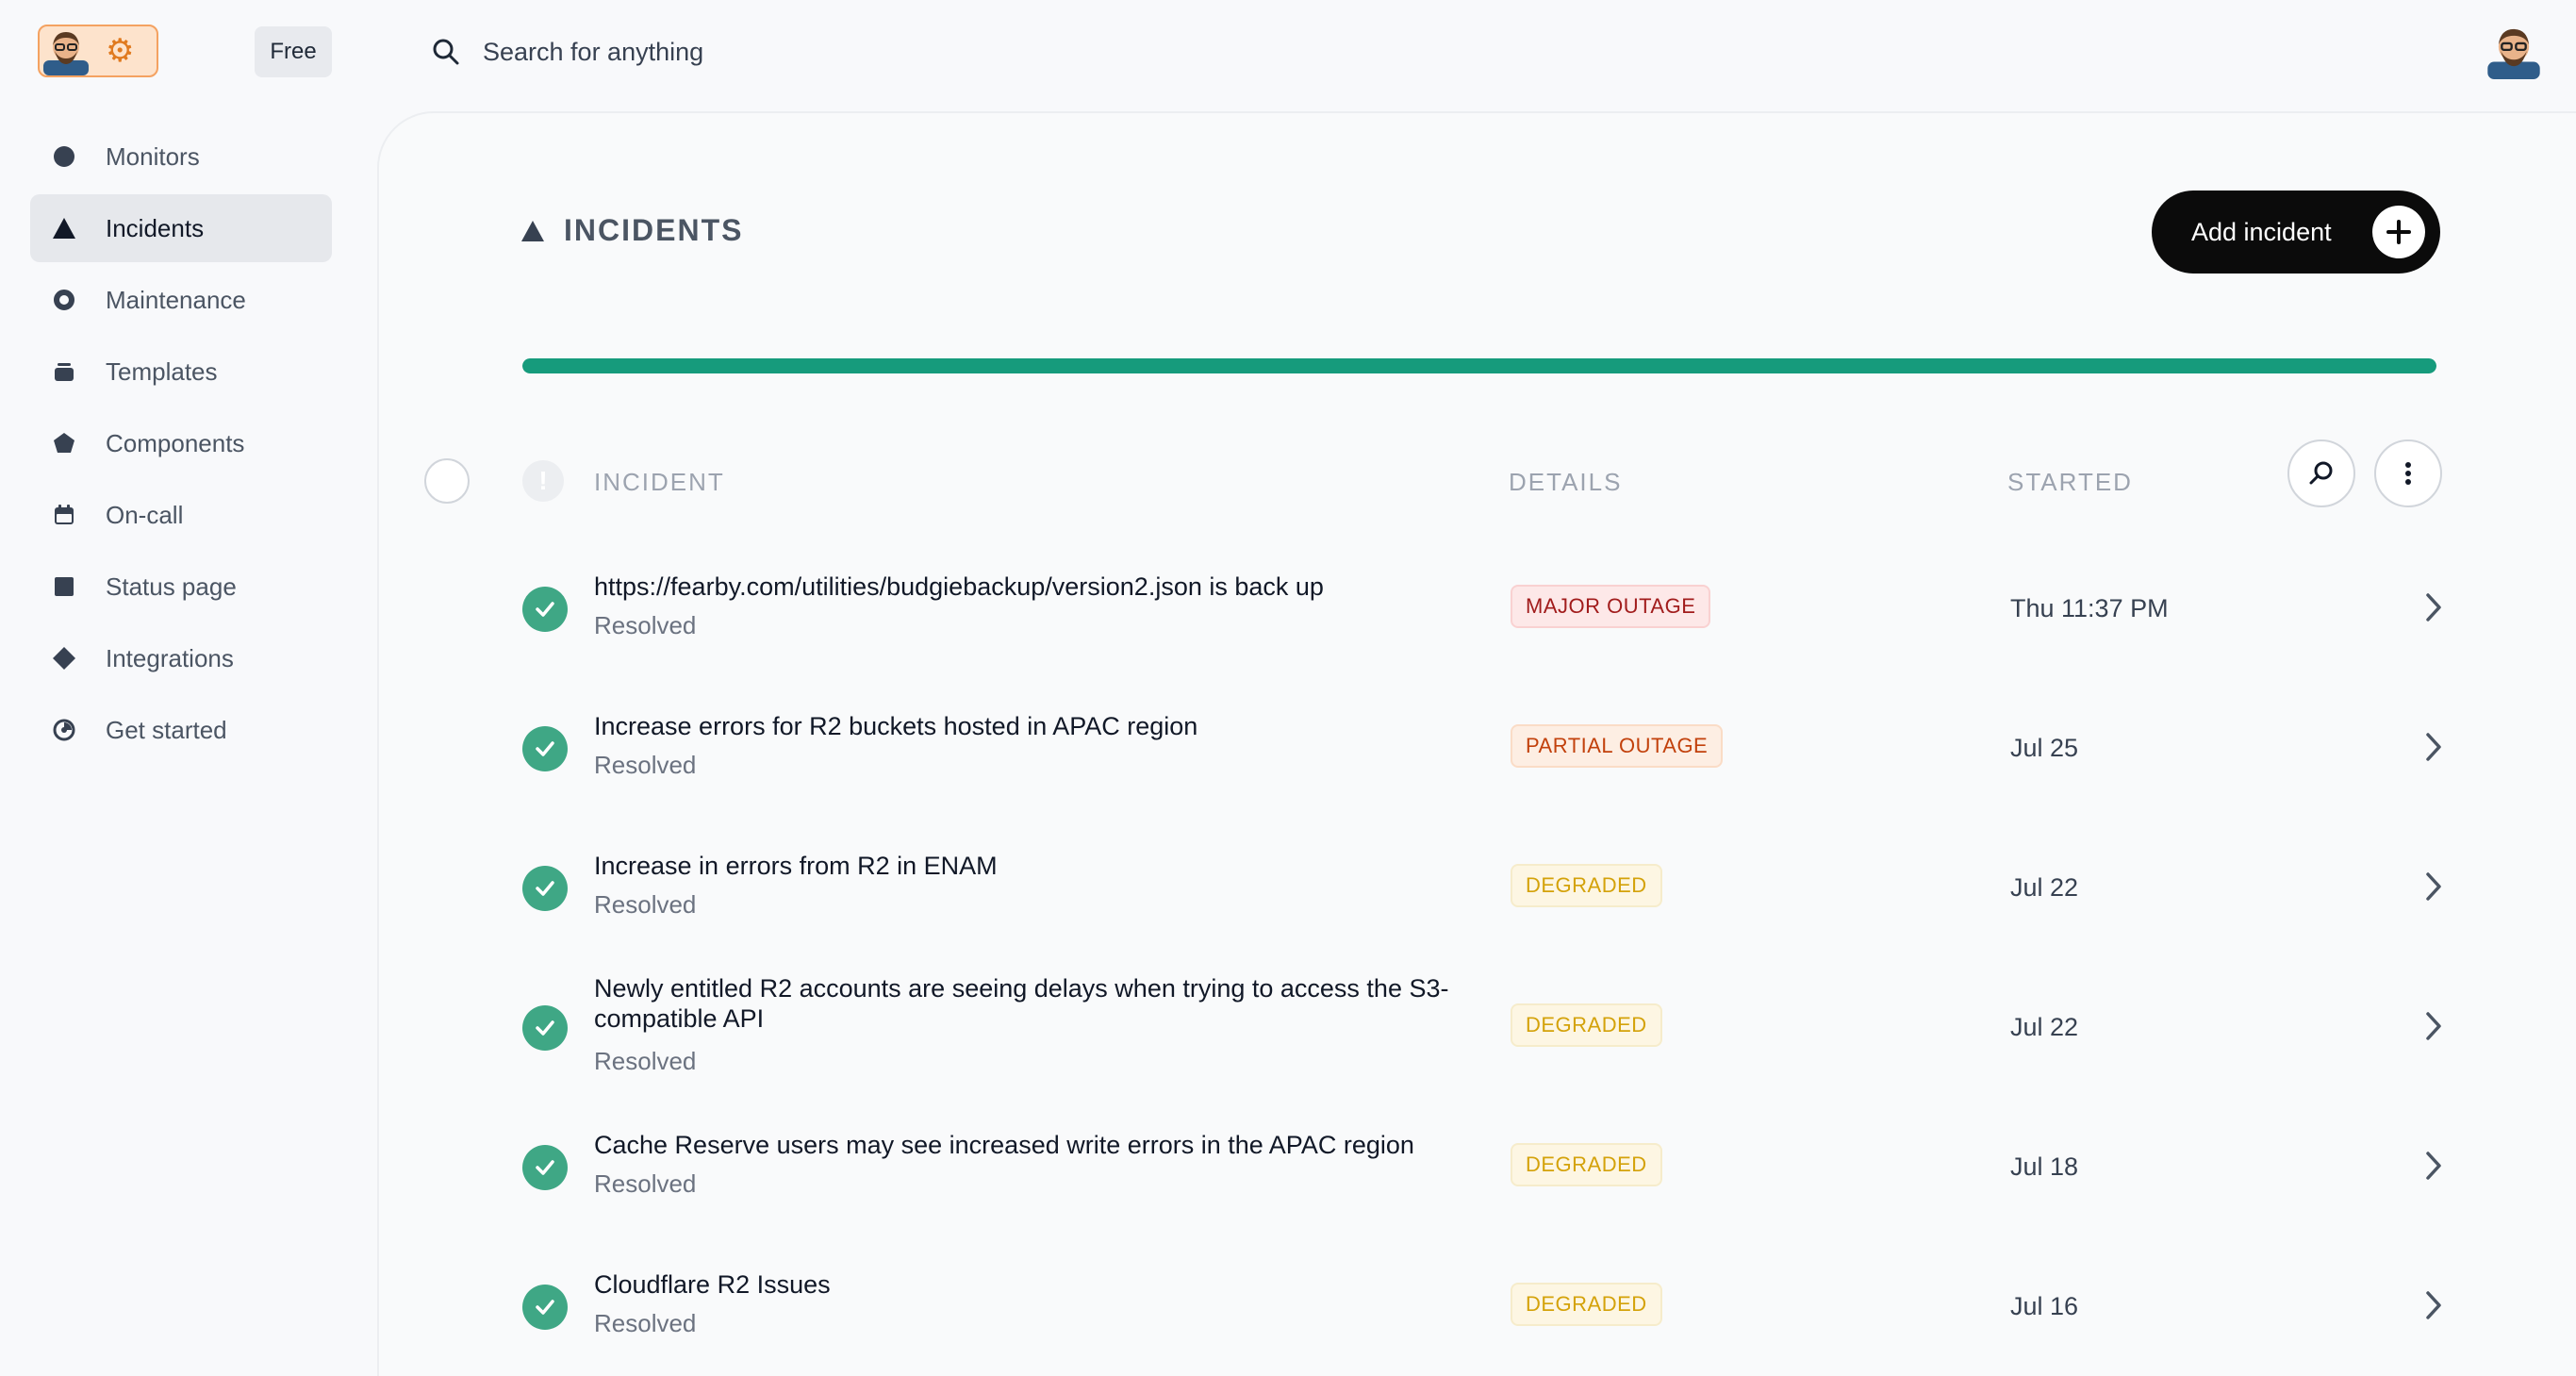  I want to click on sidebar-item-label: Incidents, so click(155, 227).